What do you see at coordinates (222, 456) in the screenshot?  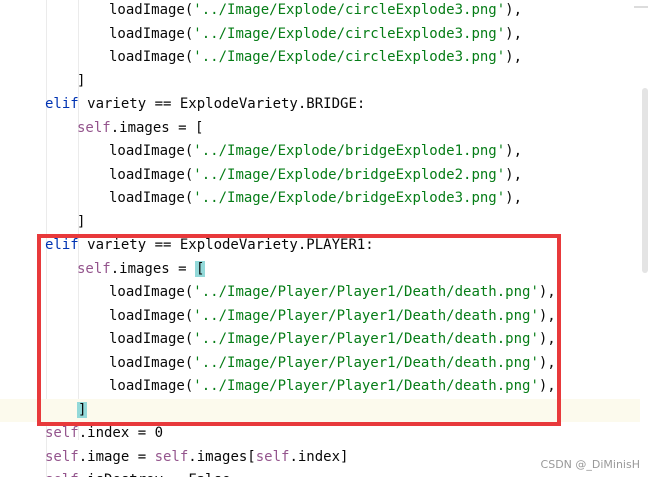 I see `code-token: .images[` at bounding box center [222, 456].